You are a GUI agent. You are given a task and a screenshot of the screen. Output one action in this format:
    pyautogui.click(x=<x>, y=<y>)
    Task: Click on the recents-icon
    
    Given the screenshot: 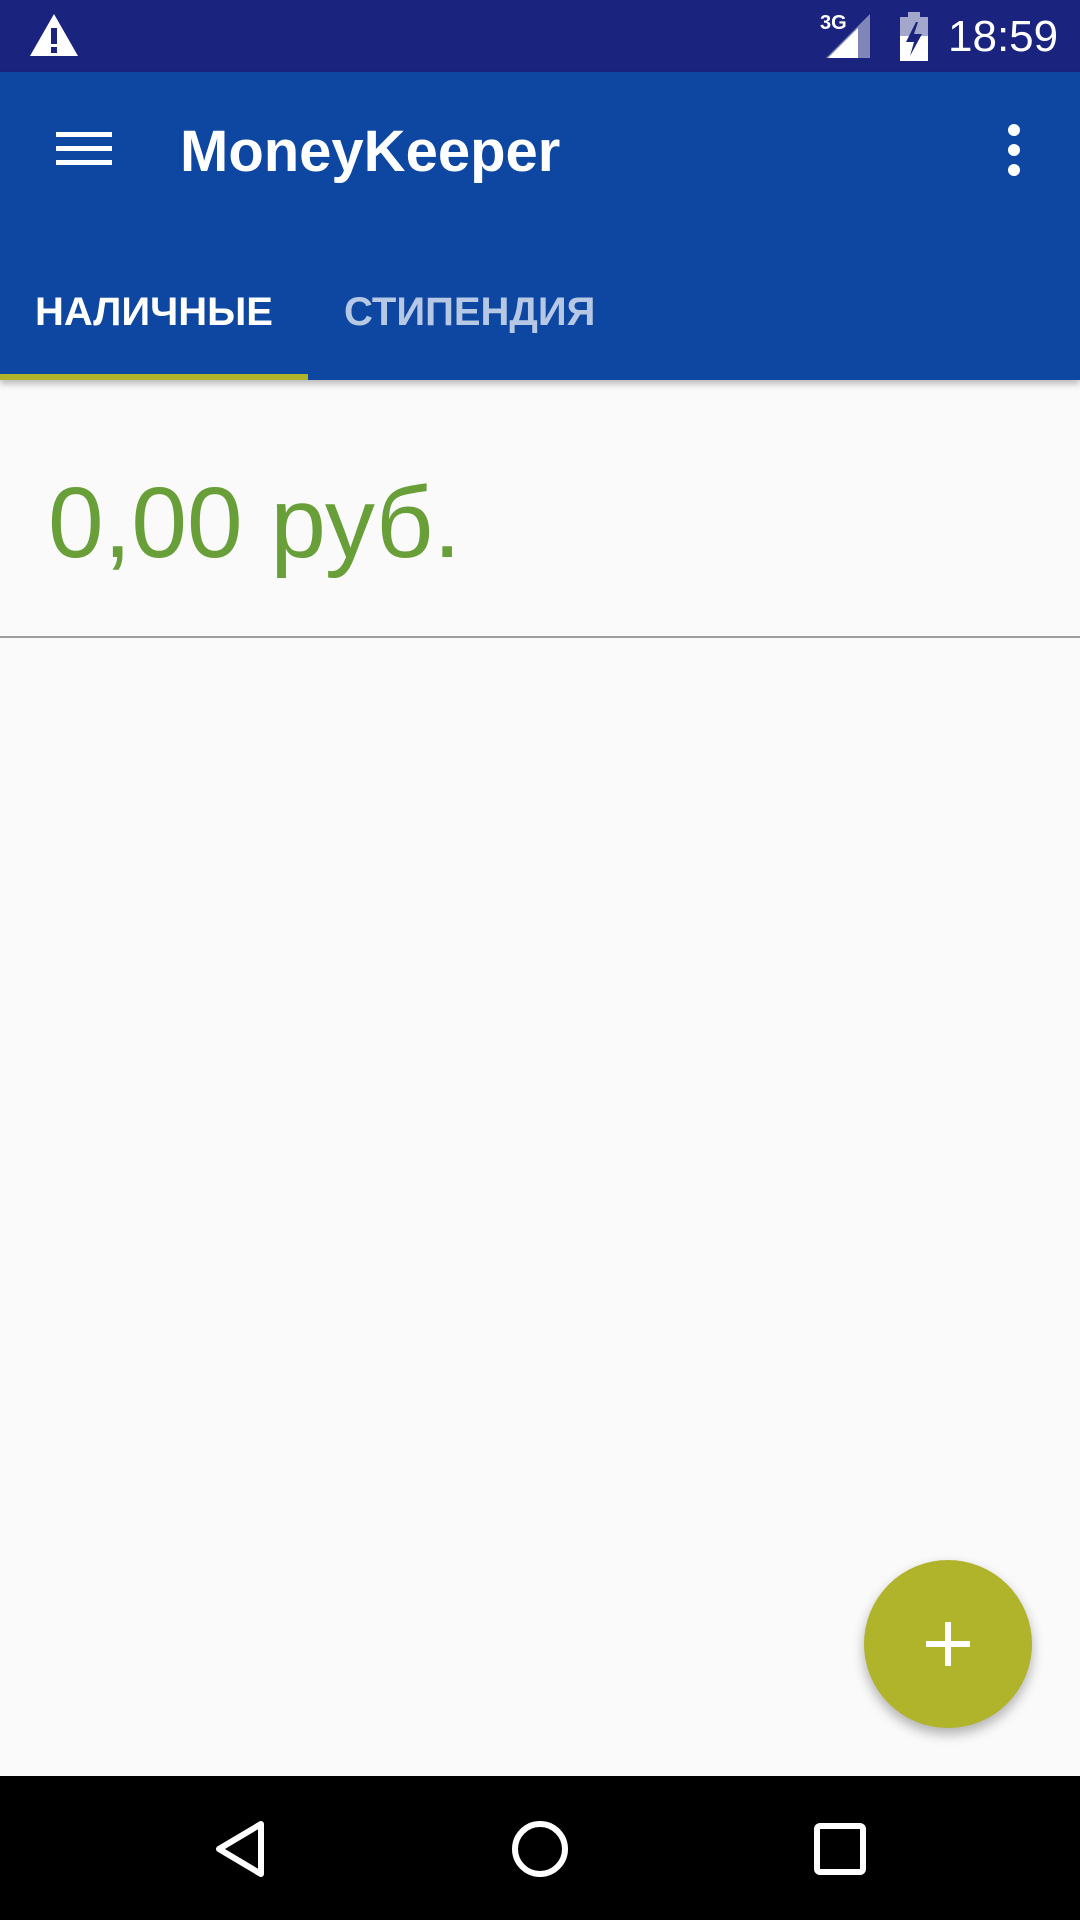 What is the action you would take?
    pyautogui.click(x=840, y=1849)
    